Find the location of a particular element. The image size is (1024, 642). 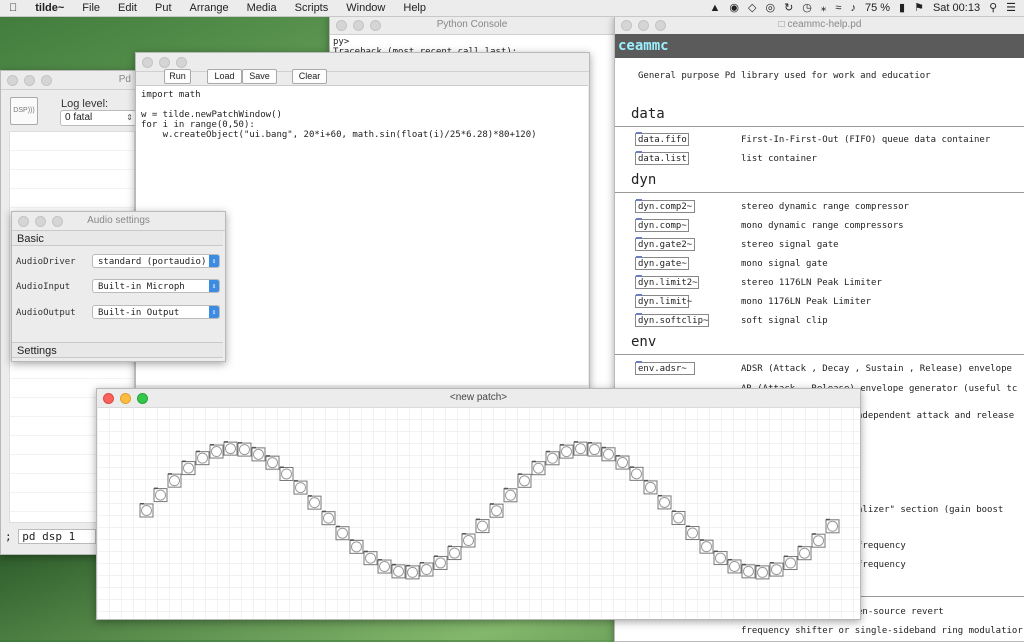

bird-icon: ▲ is located at coordinates (715, 8).